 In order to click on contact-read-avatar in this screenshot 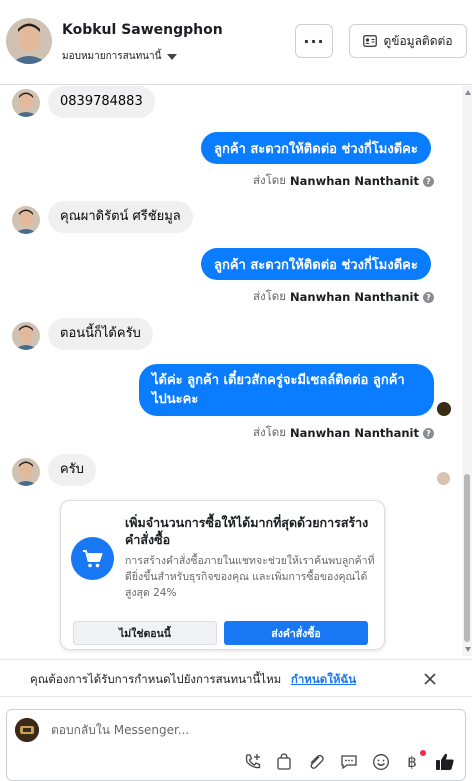, I will do `click(443, 478)`.